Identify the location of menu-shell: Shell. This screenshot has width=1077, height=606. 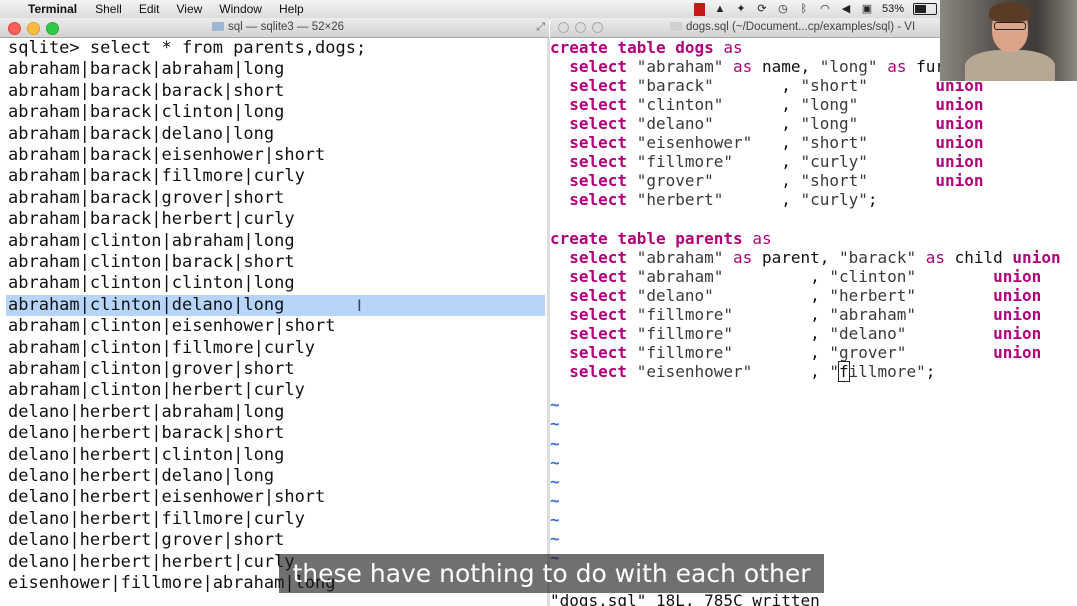
(108, 9).